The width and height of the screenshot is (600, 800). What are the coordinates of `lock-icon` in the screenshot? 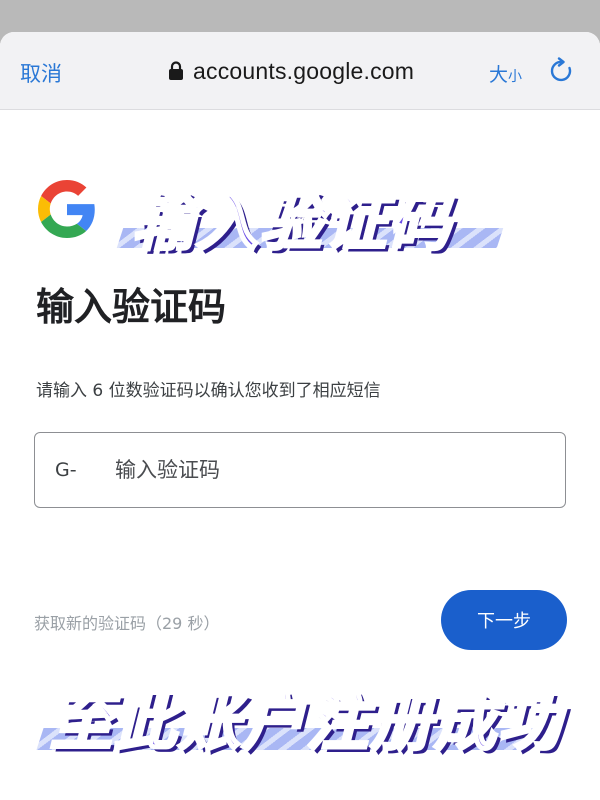 It's located at (176, 70).